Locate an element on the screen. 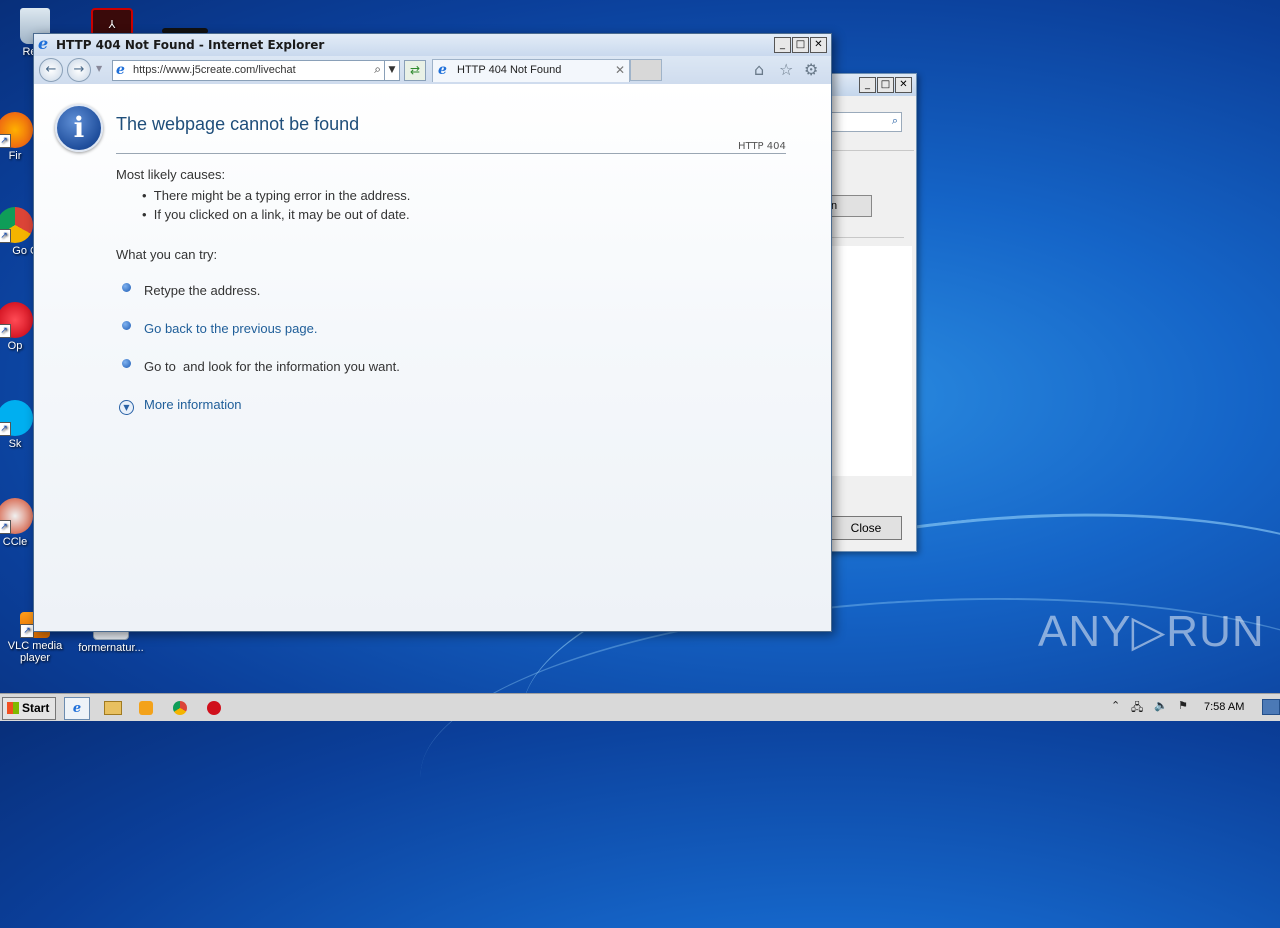  arrow-right-icon: → is located at coordinates (79, 69).